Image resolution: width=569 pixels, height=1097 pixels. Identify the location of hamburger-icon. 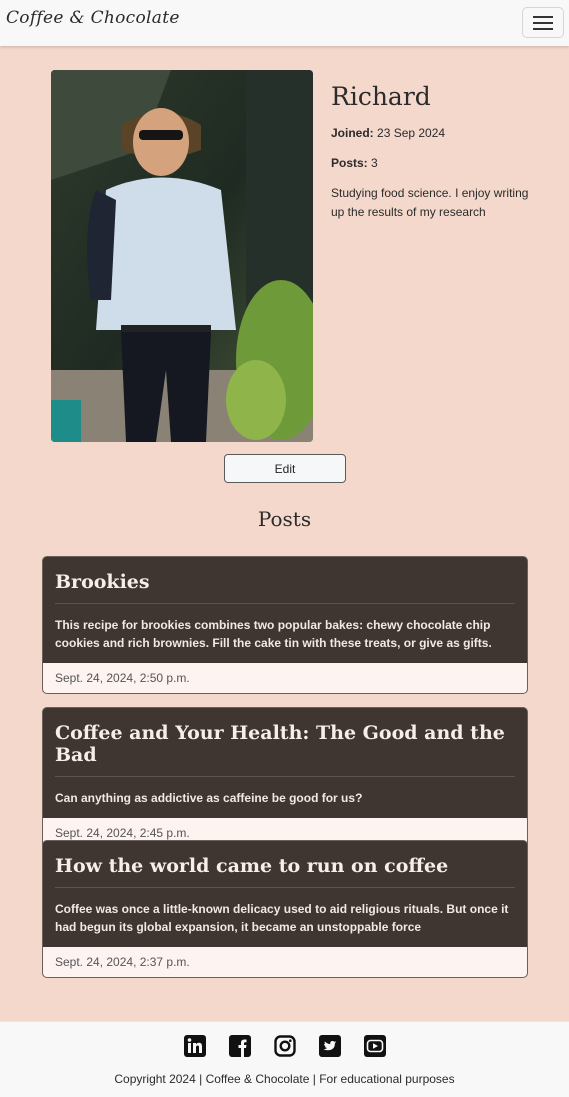
(543, 22).